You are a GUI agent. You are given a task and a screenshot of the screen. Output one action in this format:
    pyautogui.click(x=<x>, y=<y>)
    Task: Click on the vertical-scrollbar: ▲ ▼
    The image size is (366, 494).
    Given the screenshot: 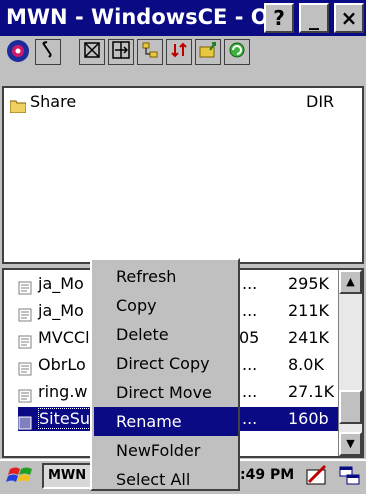 What is the action you would take?
    pyautogui.click(x=350, y=363)
    